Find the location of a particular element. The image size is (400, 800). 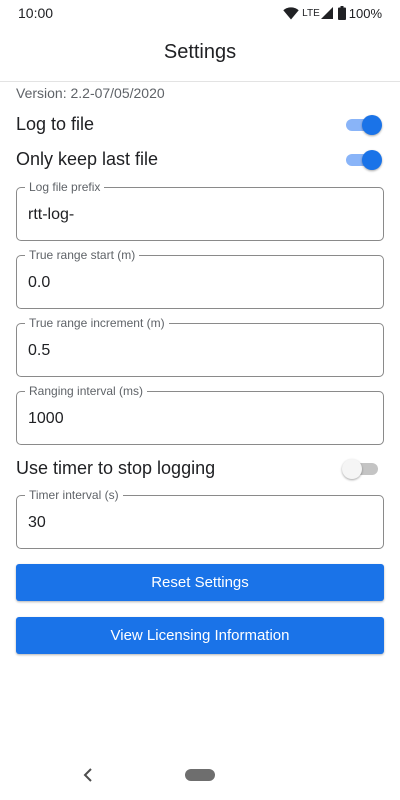

view-licensing-button: View Licensing Information is located at coordinates (200, 635).